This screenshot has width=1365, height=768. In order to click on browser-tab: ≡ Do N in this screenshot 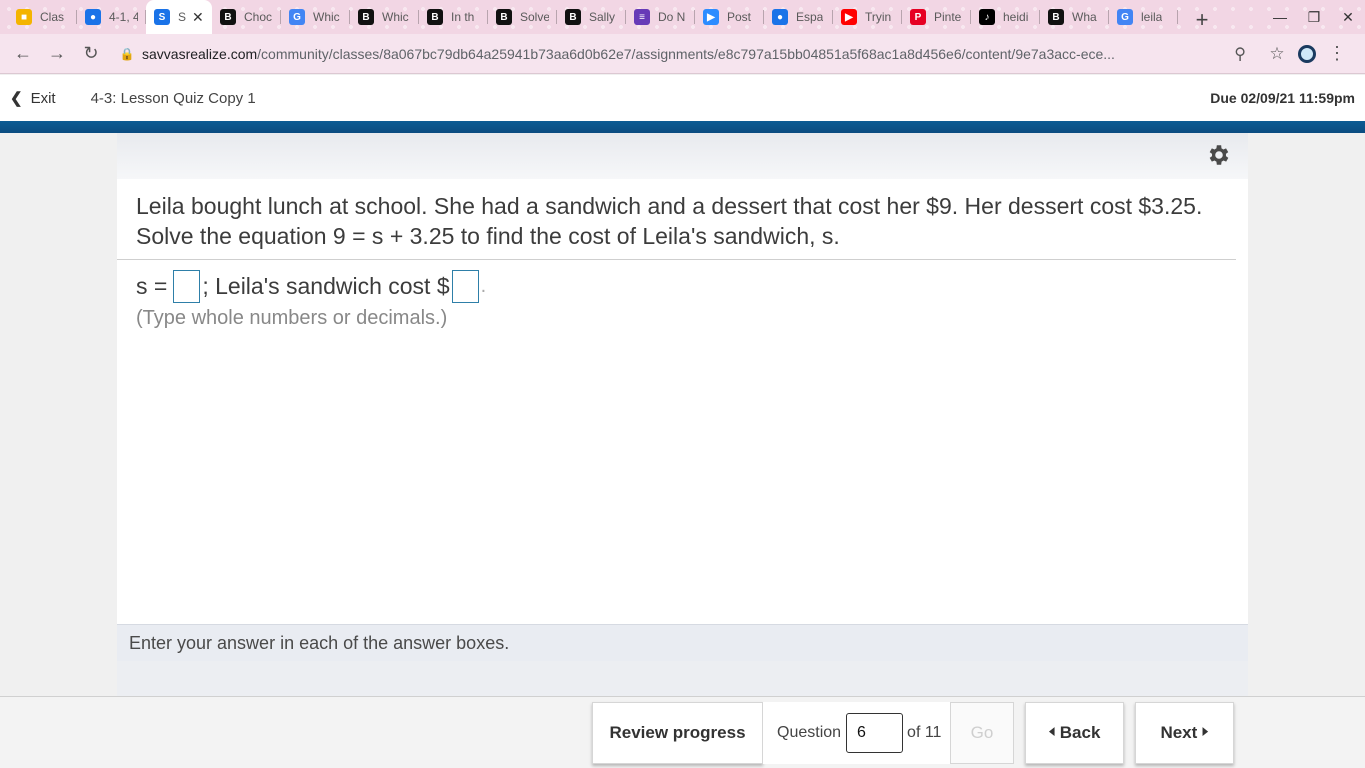, I will do `click(660, 17)`.